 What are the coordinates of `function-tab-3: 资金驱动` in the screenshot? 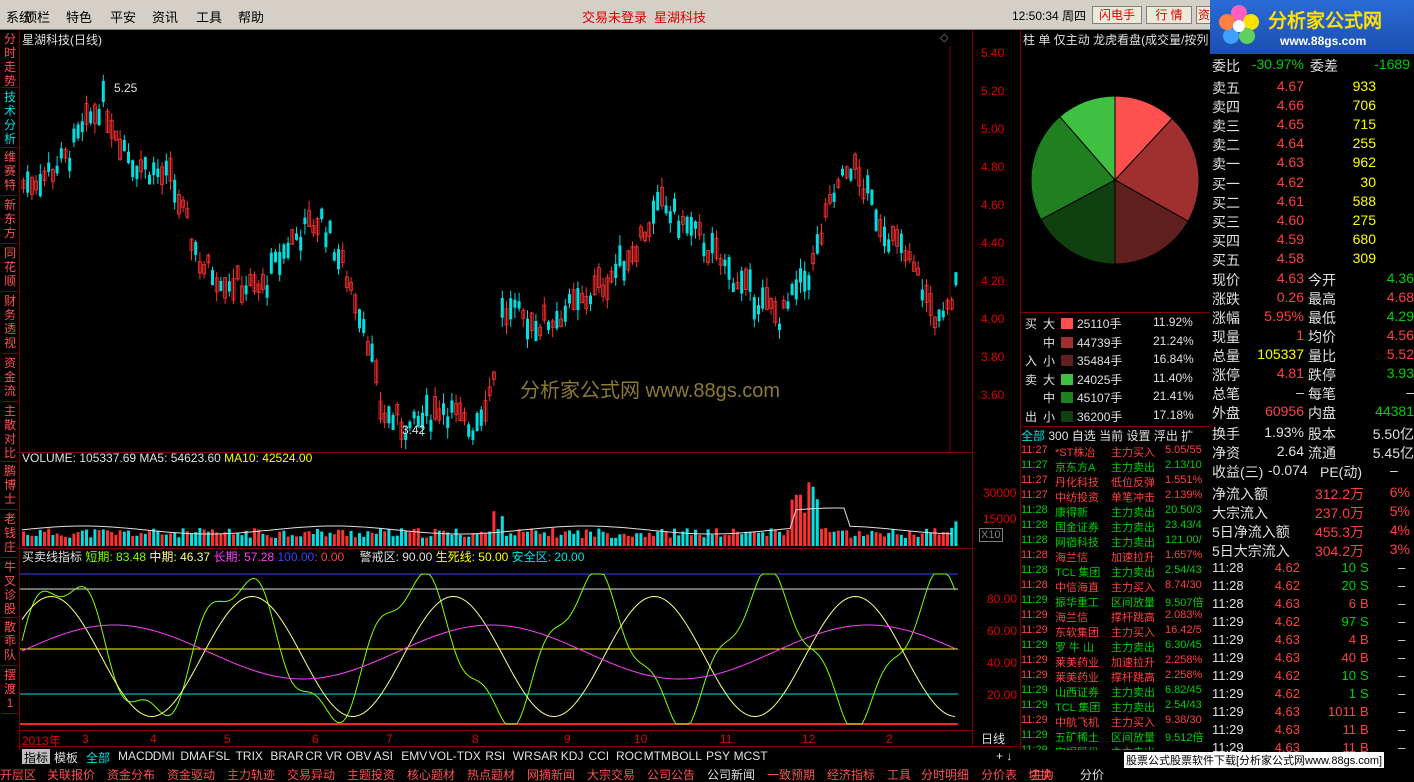 It's located at (191, 774).